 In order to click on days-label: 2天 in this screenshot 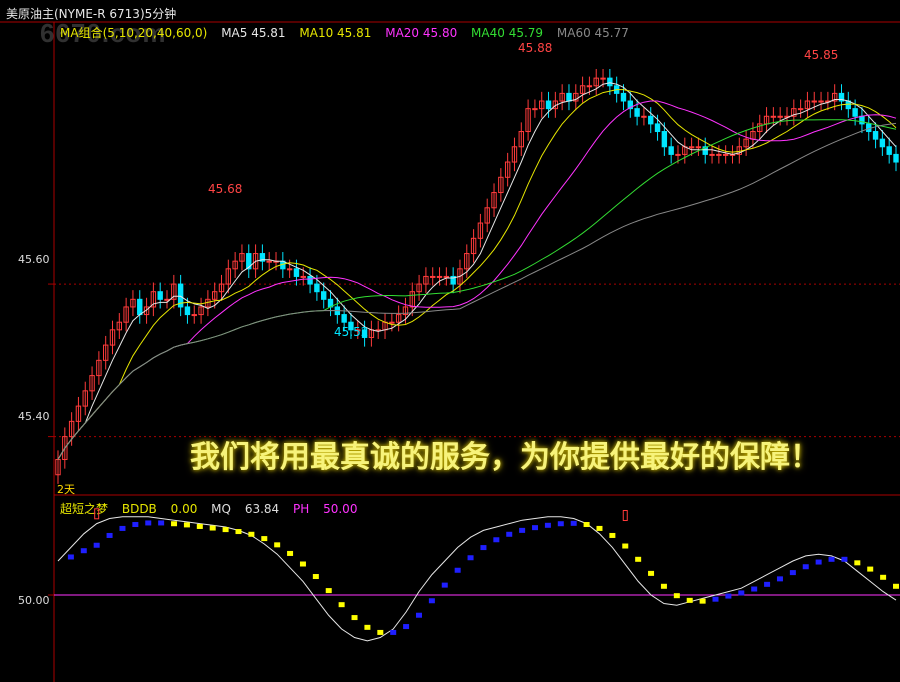, I will do `click(66, 489)`.